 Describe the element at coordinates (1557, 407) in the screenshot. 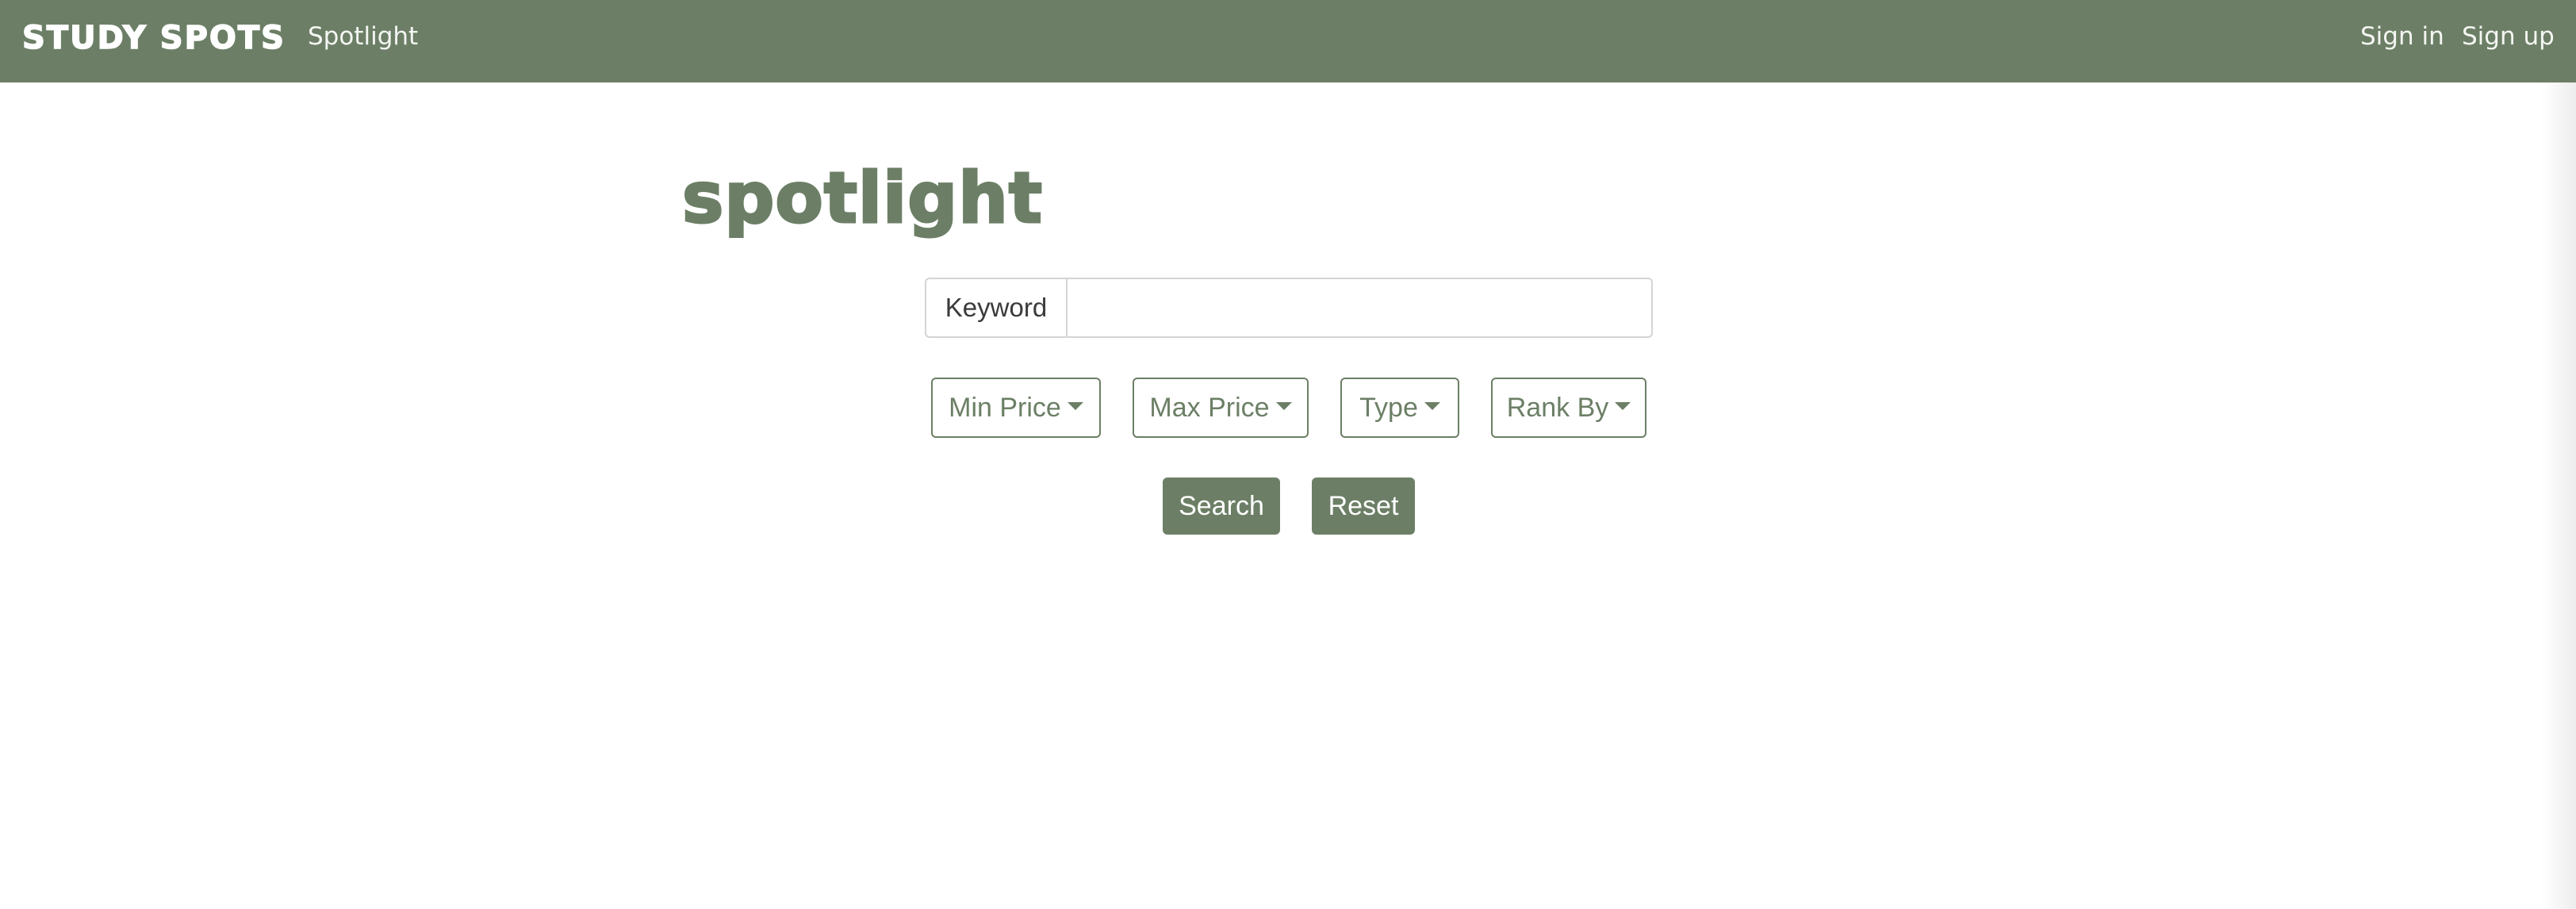

I see `rank-by-label: Rank By` at that location.